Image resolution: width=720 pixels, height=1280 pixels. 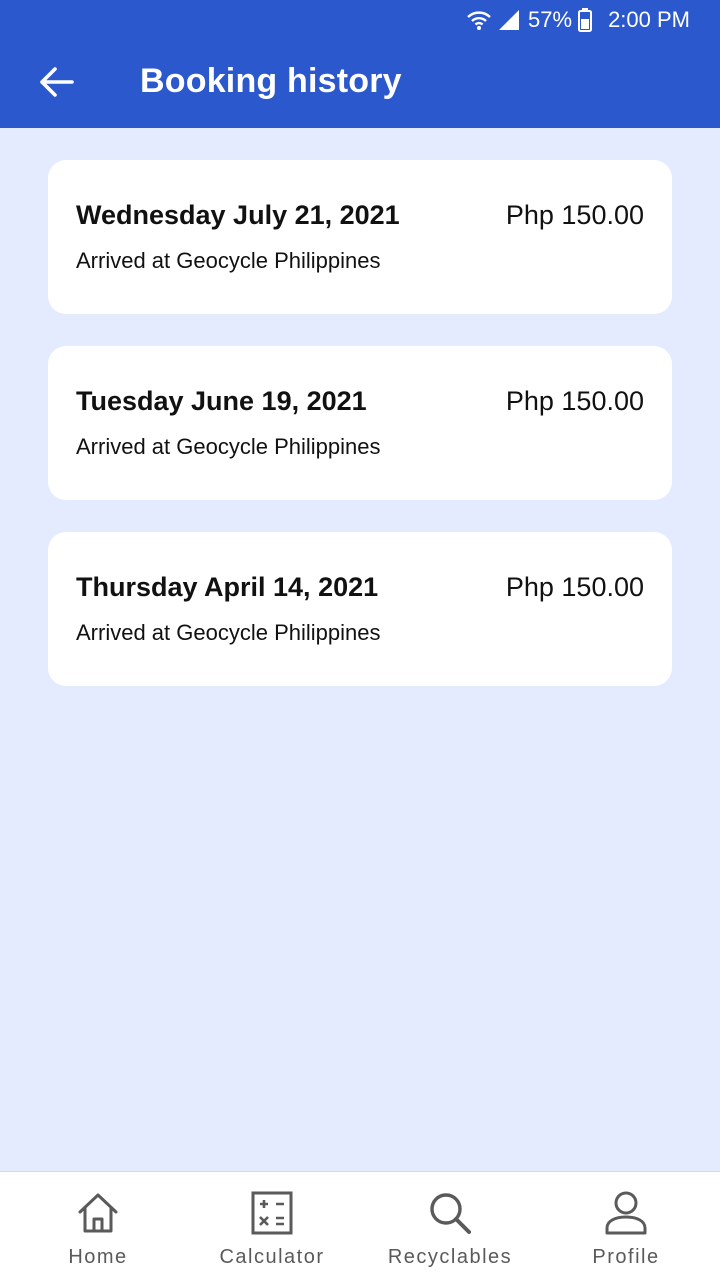 I want to click on nav-recyclables: Recyclables, so click(x=450, y=1229).